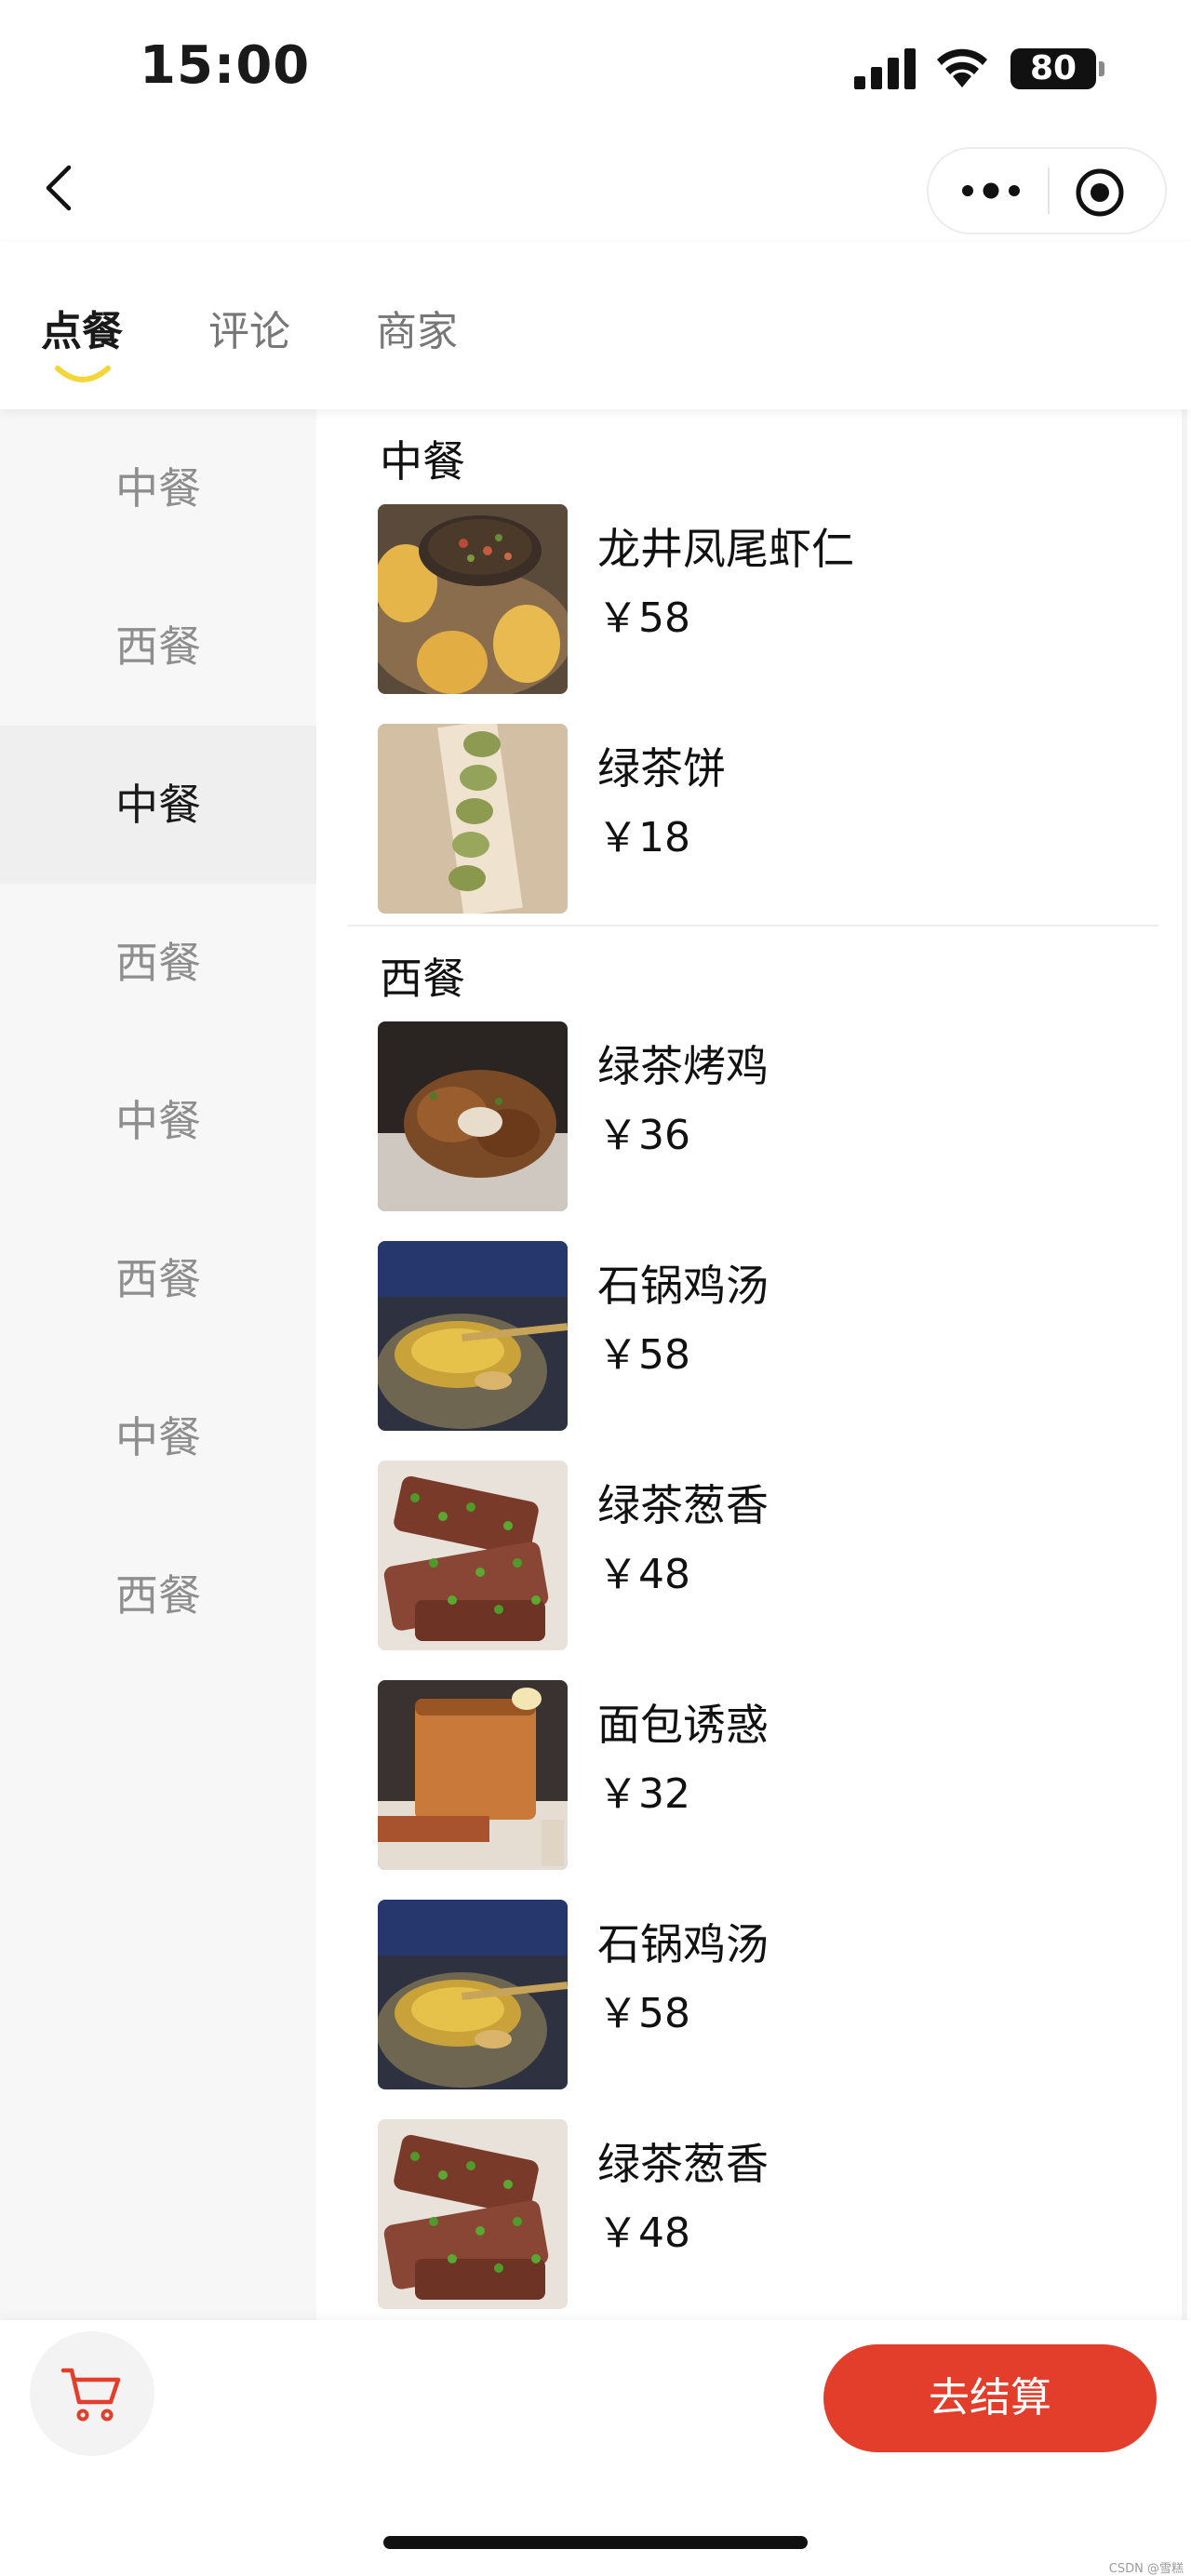 This screenshot has width=1191, height=2576. I want to click on dish-image-shrimp, so click(473, 599).